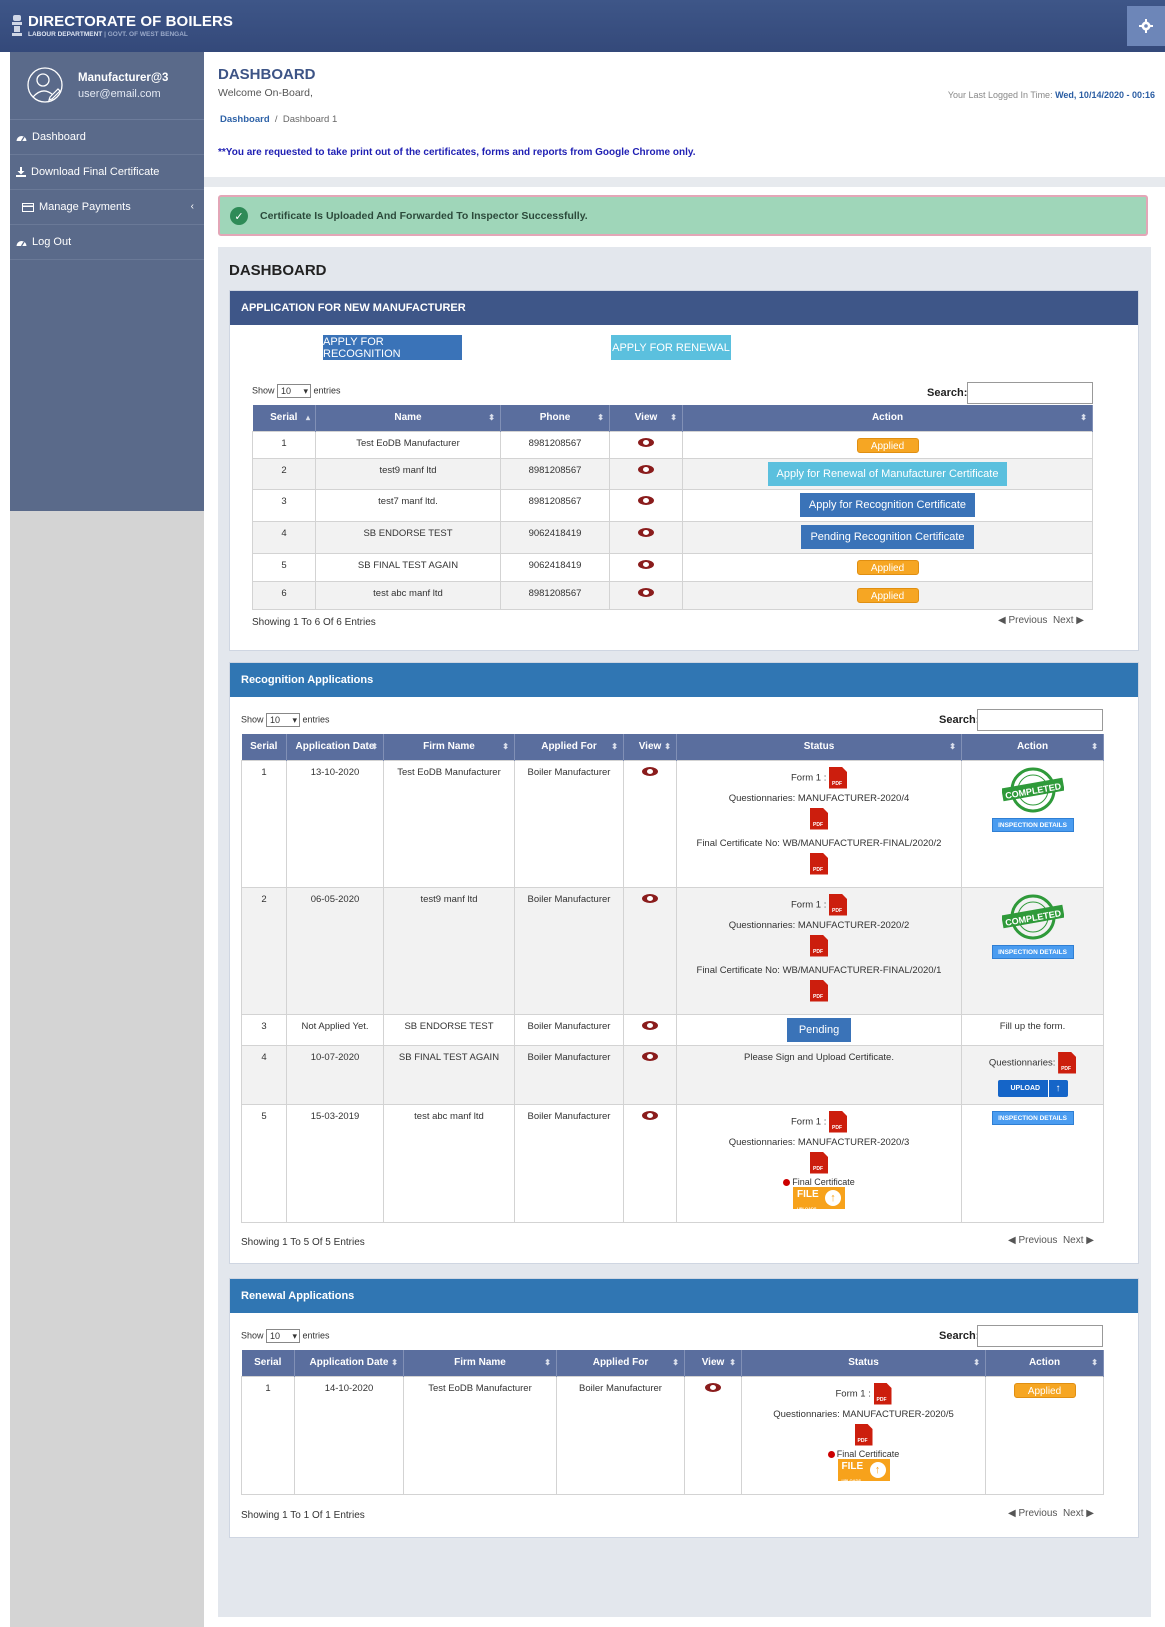 This screenshot has height=1627, width=1165. Describe the element at coordinates (17, 25) in the screenshot. I see `emblem-icon` at that location.